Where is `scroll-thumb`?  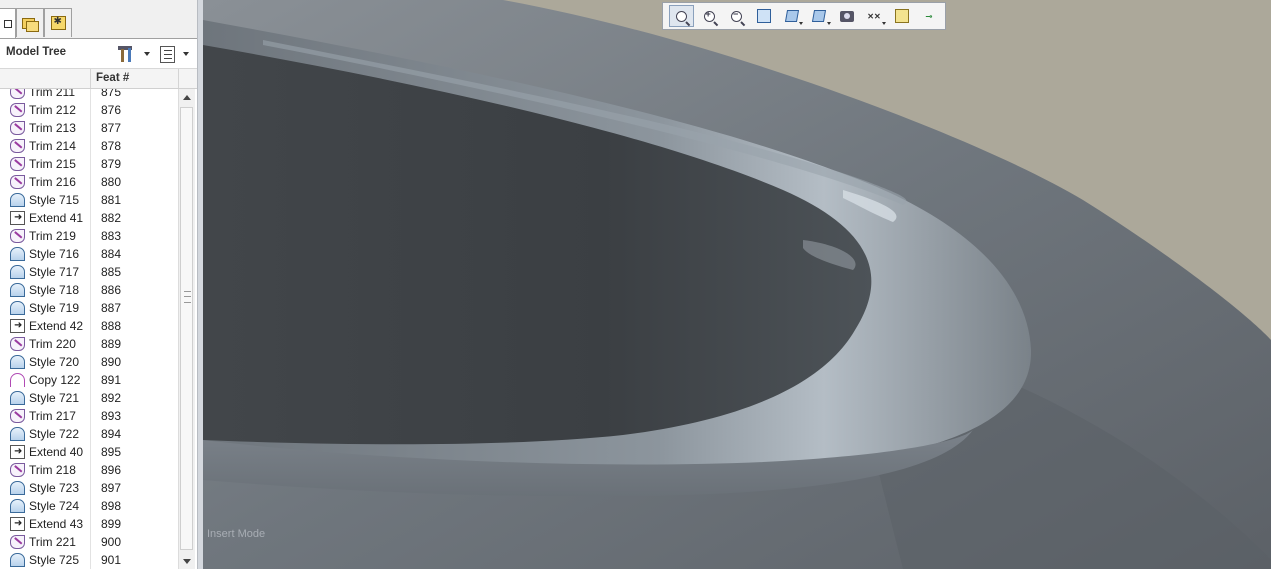
scroll-thumb is located at coordinates (186, 328).